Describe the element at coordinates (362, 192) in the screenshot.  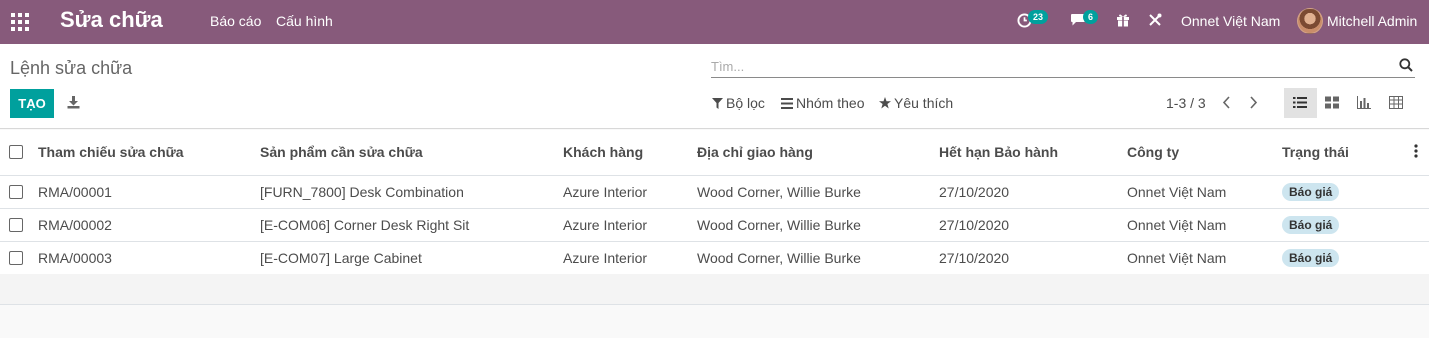
I see `cell-product: [FURN_7800] Desk Combination` at that location.